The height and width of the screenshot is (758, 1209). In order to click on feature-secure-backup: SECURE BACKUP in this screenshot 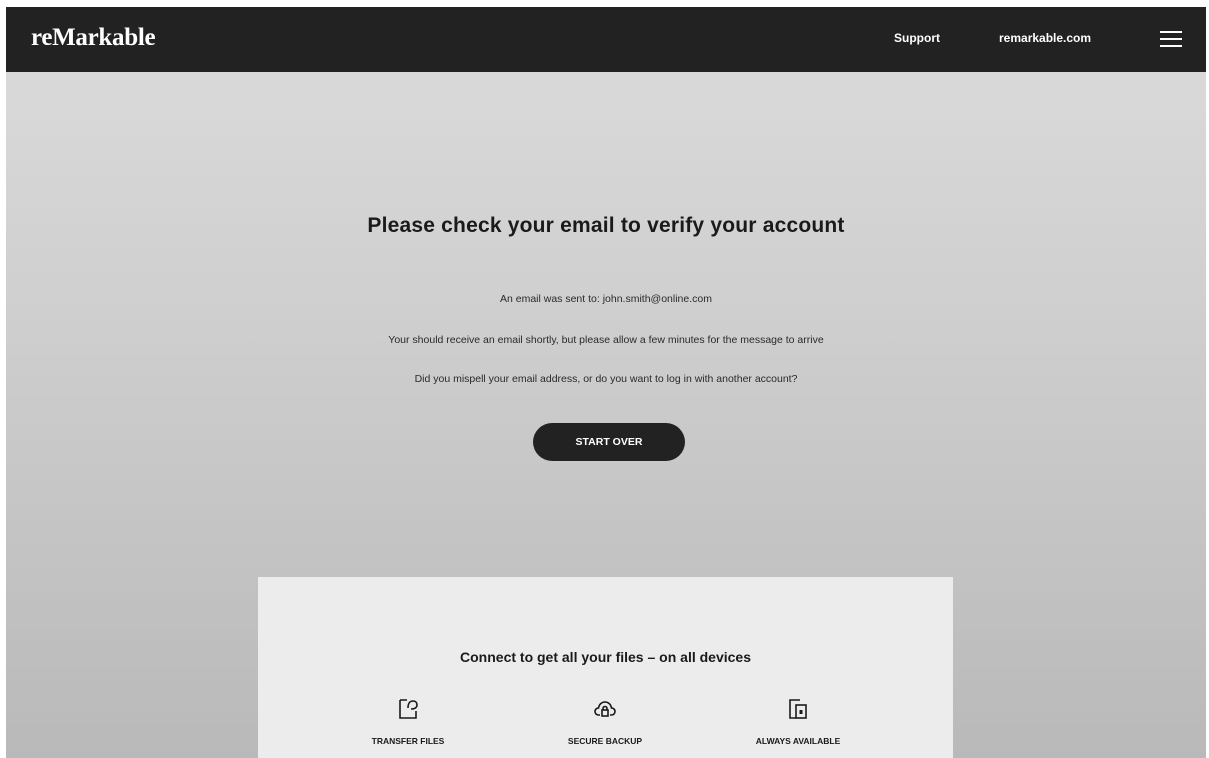, I will do `click(605, 721)`.